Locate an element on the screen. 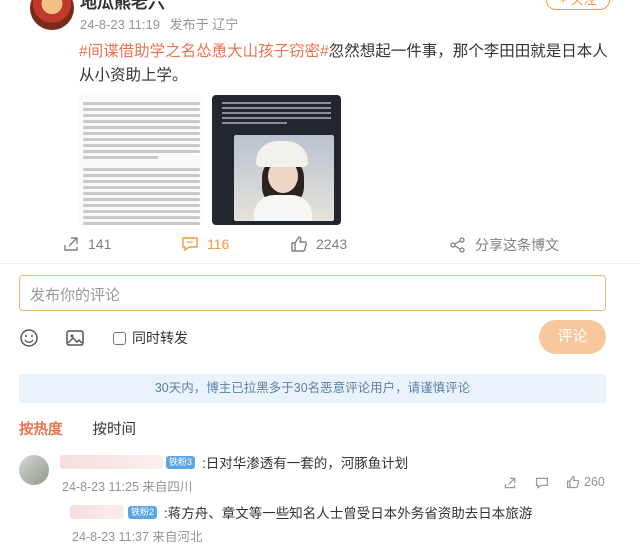  share-label: 分享这条博文 is located at coordinates (517, 245).